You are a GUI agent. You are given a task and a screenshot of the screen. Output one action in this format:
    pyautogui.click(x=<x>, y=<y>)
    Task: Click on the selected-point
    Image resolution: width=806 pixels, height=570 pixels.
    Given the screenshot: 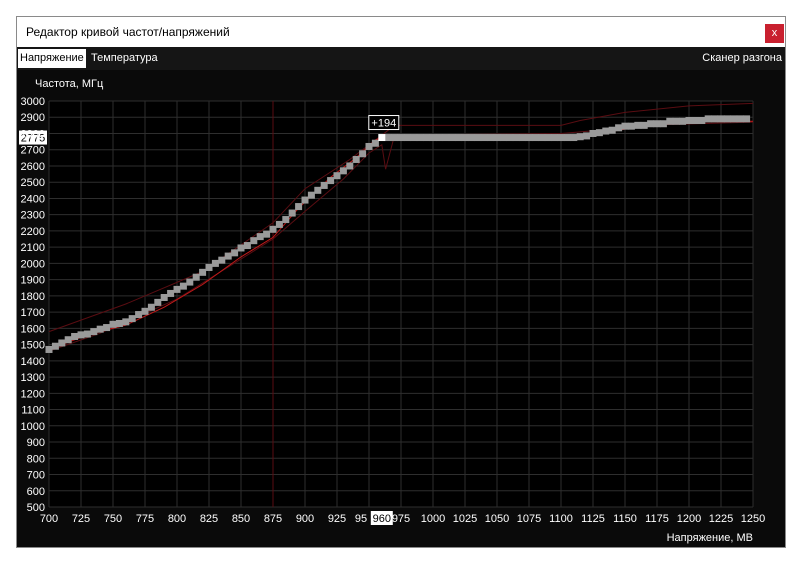 What is the action you would take?
    pyautogui.click(x=382, y=138)
    